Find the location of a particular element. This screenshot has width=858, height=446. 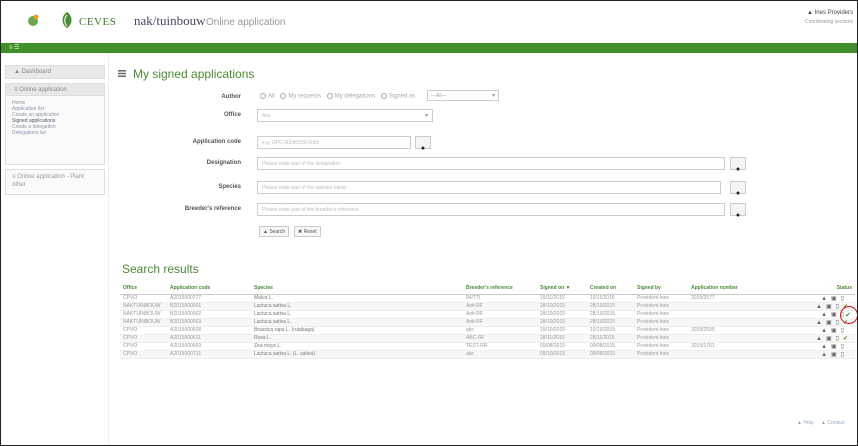

species-input: Please enter part of the species name is located at coordinates (489, 187).